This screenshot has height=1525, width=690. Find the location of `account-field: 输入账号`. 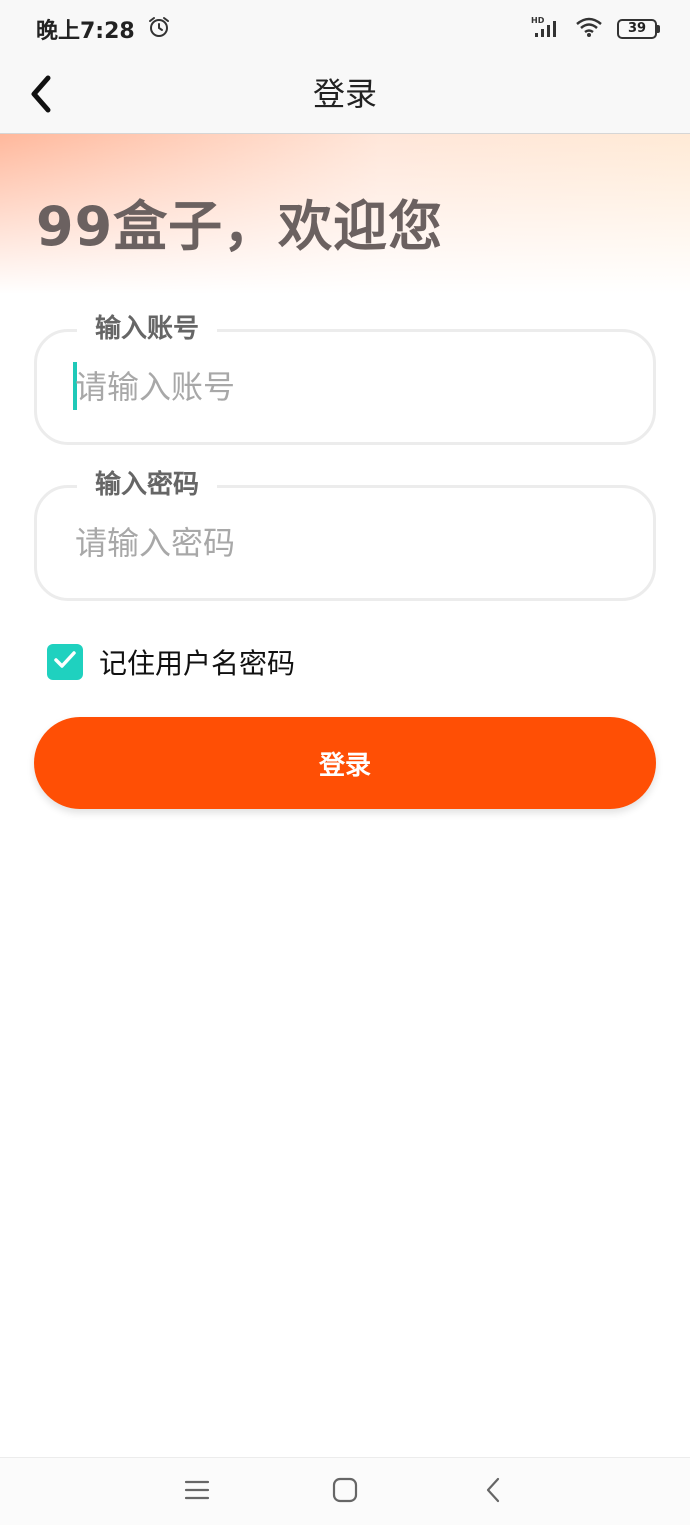

account-field: 输入账号 is located at coordinates (345, 378).